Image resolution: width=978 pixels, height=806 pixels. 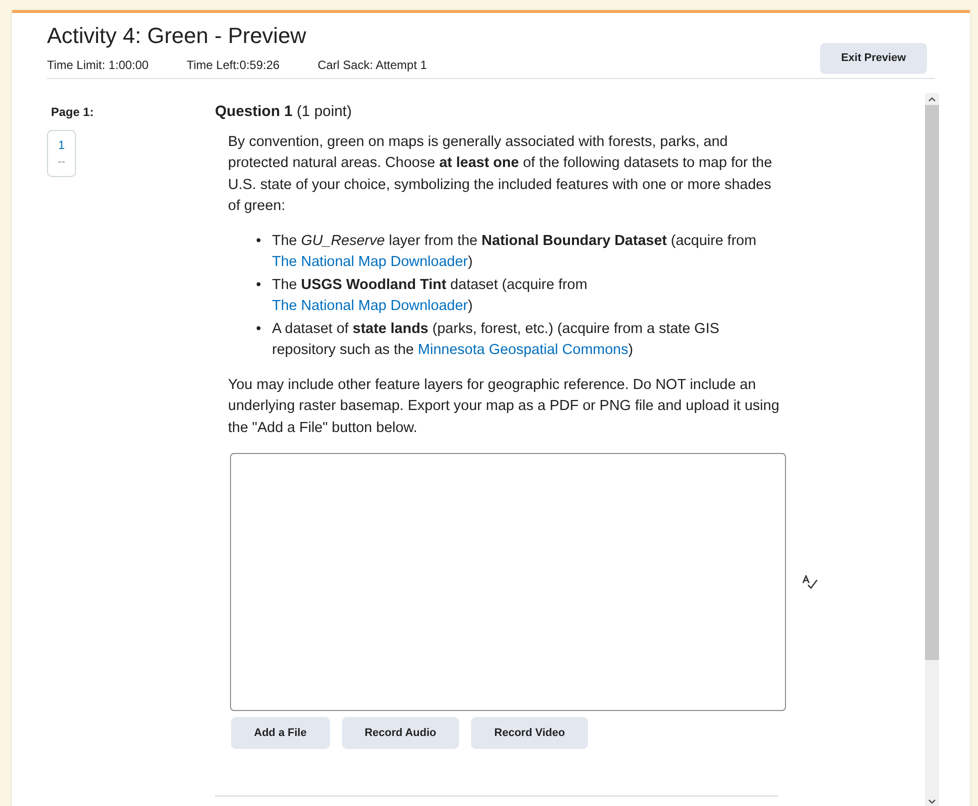 I want to click on downloader-link: Minnesota Geospatial Commons, so click(x=523, y=350).